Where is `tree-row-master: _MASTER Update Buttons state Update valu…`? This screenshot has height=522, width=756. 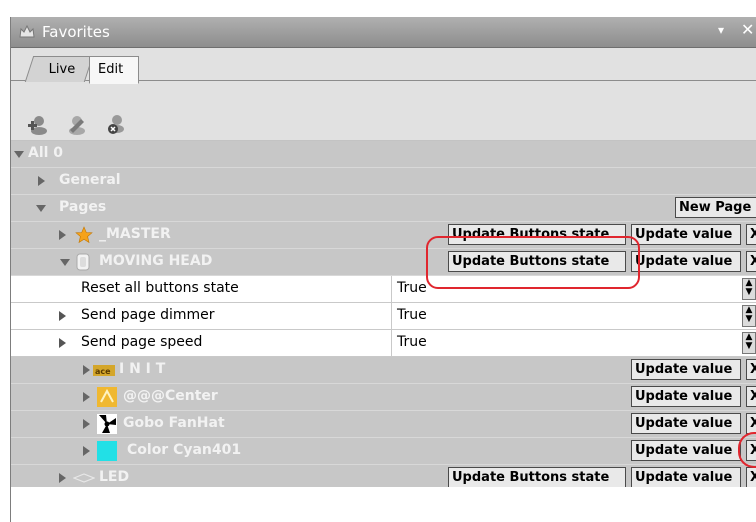
tree-row-master: _MASTER Update Buttons state Update valu… is located at coordinates (383, 235).